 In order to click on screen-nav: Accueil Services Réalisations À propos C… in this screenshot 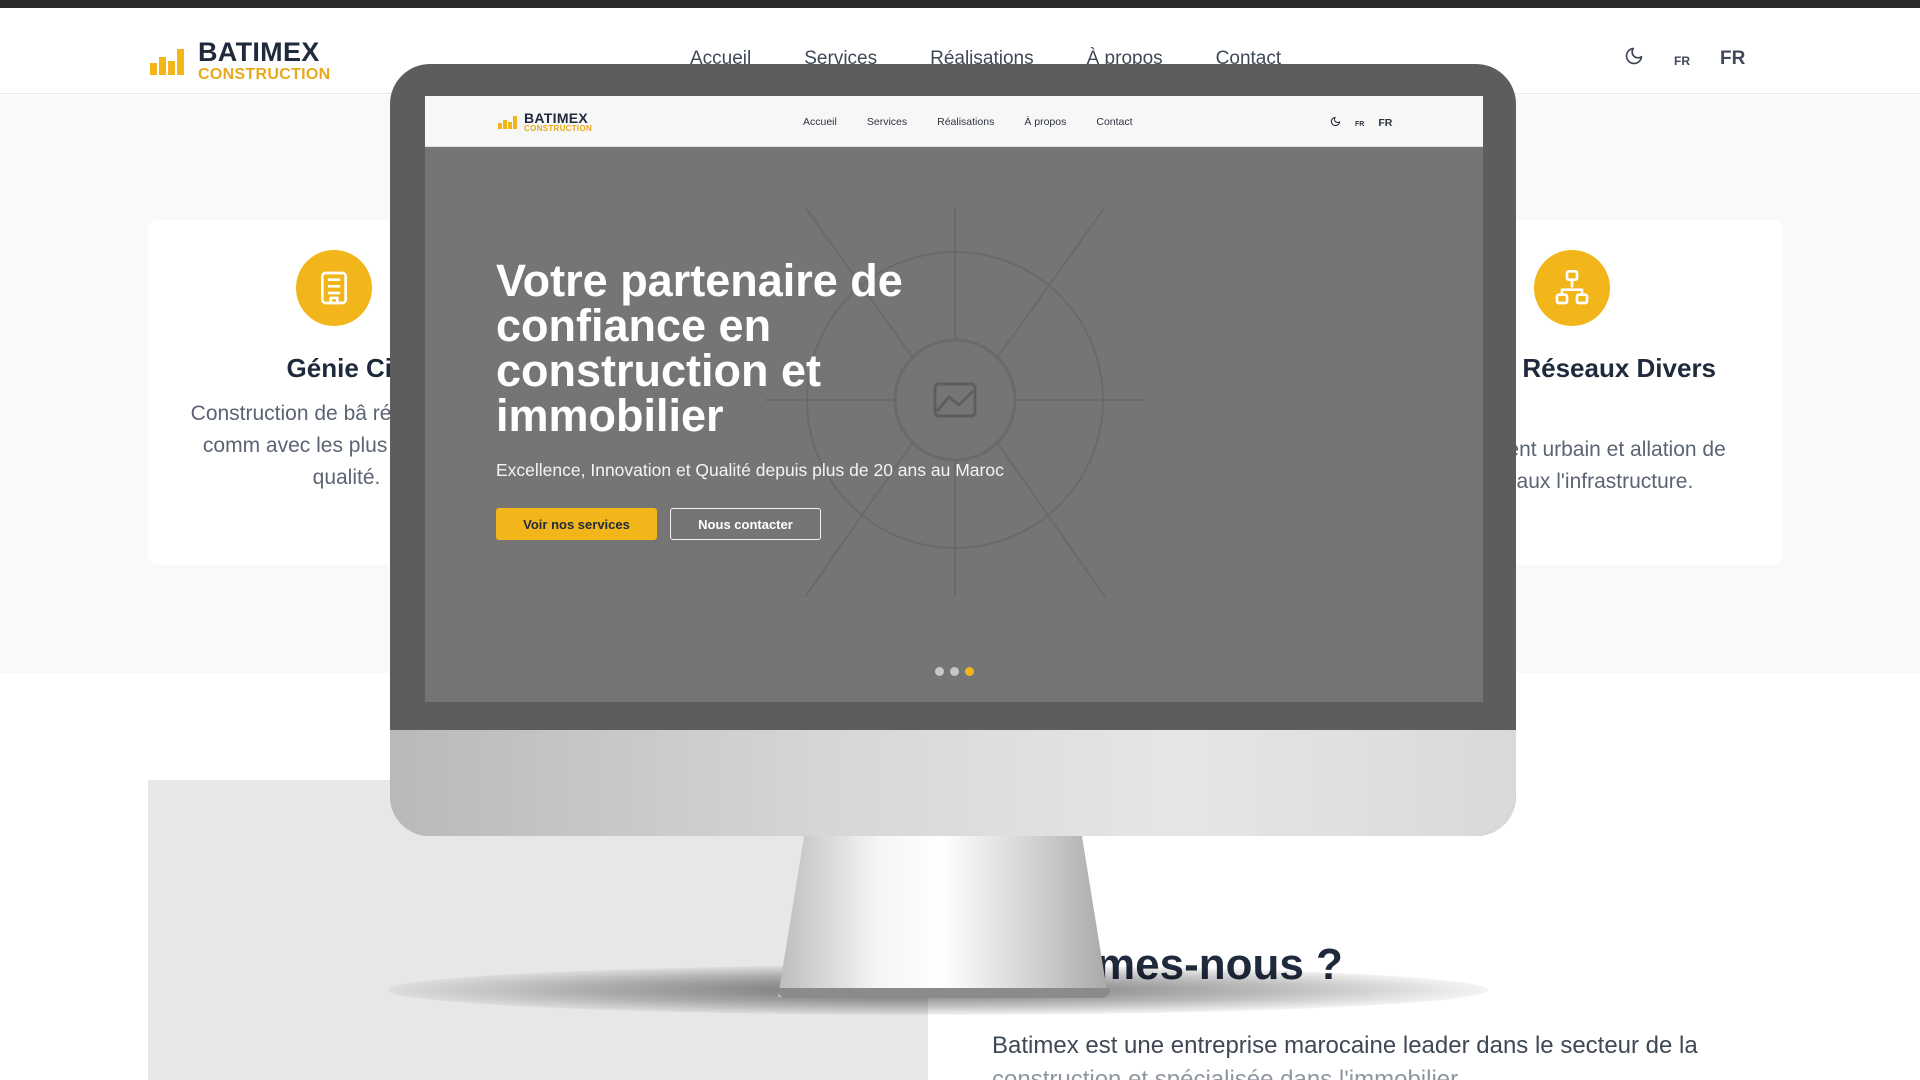, I will do `click(968, 122)`.